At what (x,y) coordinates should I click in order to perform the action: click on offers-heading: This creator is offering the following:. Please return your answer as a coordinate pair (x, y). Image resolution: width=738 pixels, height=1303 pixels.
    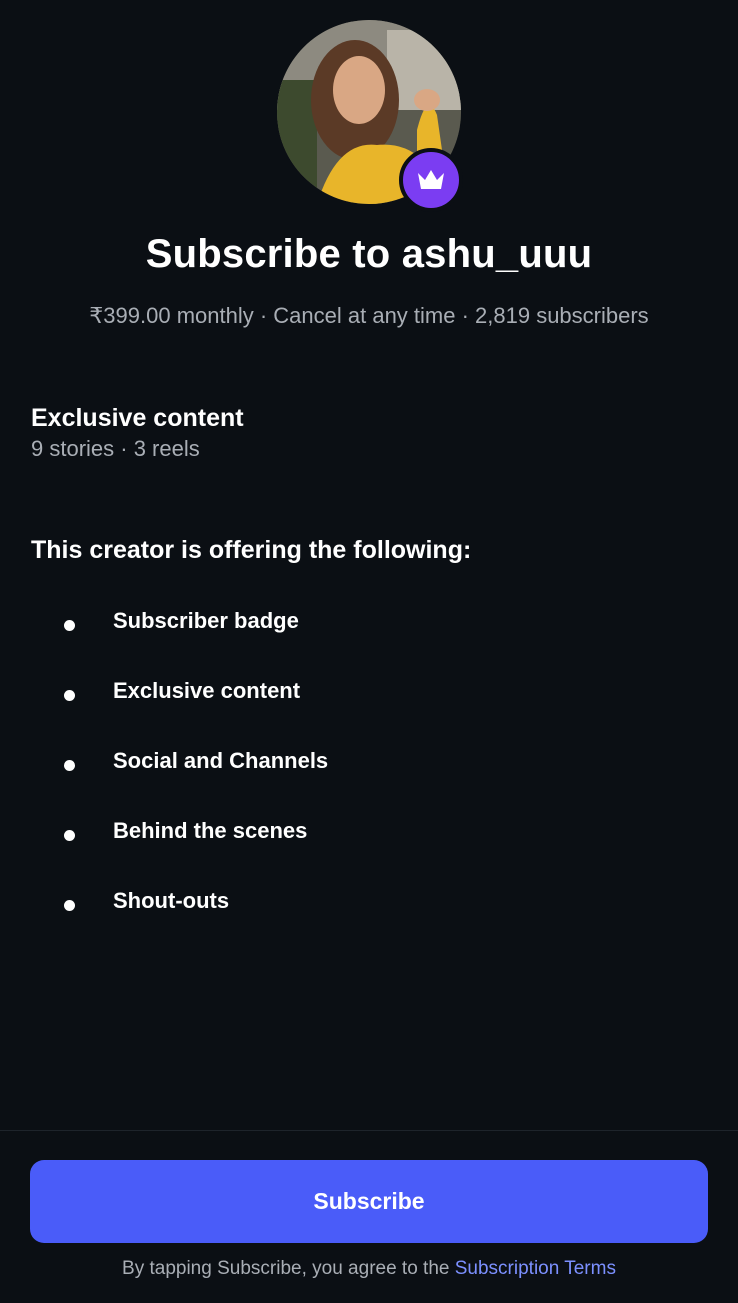
    Looking at the image, I should click on (251, 550).